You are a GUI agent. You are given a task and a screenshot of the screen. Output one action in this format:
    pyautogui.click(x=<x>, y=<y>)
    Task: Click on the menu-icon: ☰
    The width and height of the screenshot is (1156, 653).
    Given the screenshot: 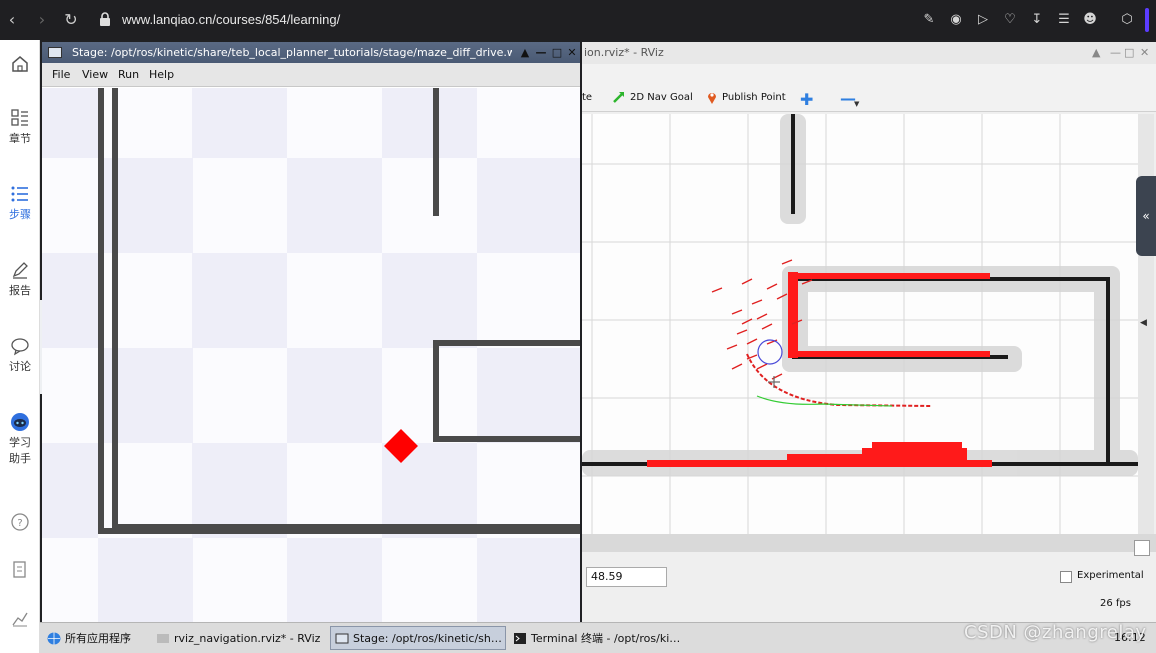 What is the action you would take?
    pyautogui.click(x=1064, y=20)
    